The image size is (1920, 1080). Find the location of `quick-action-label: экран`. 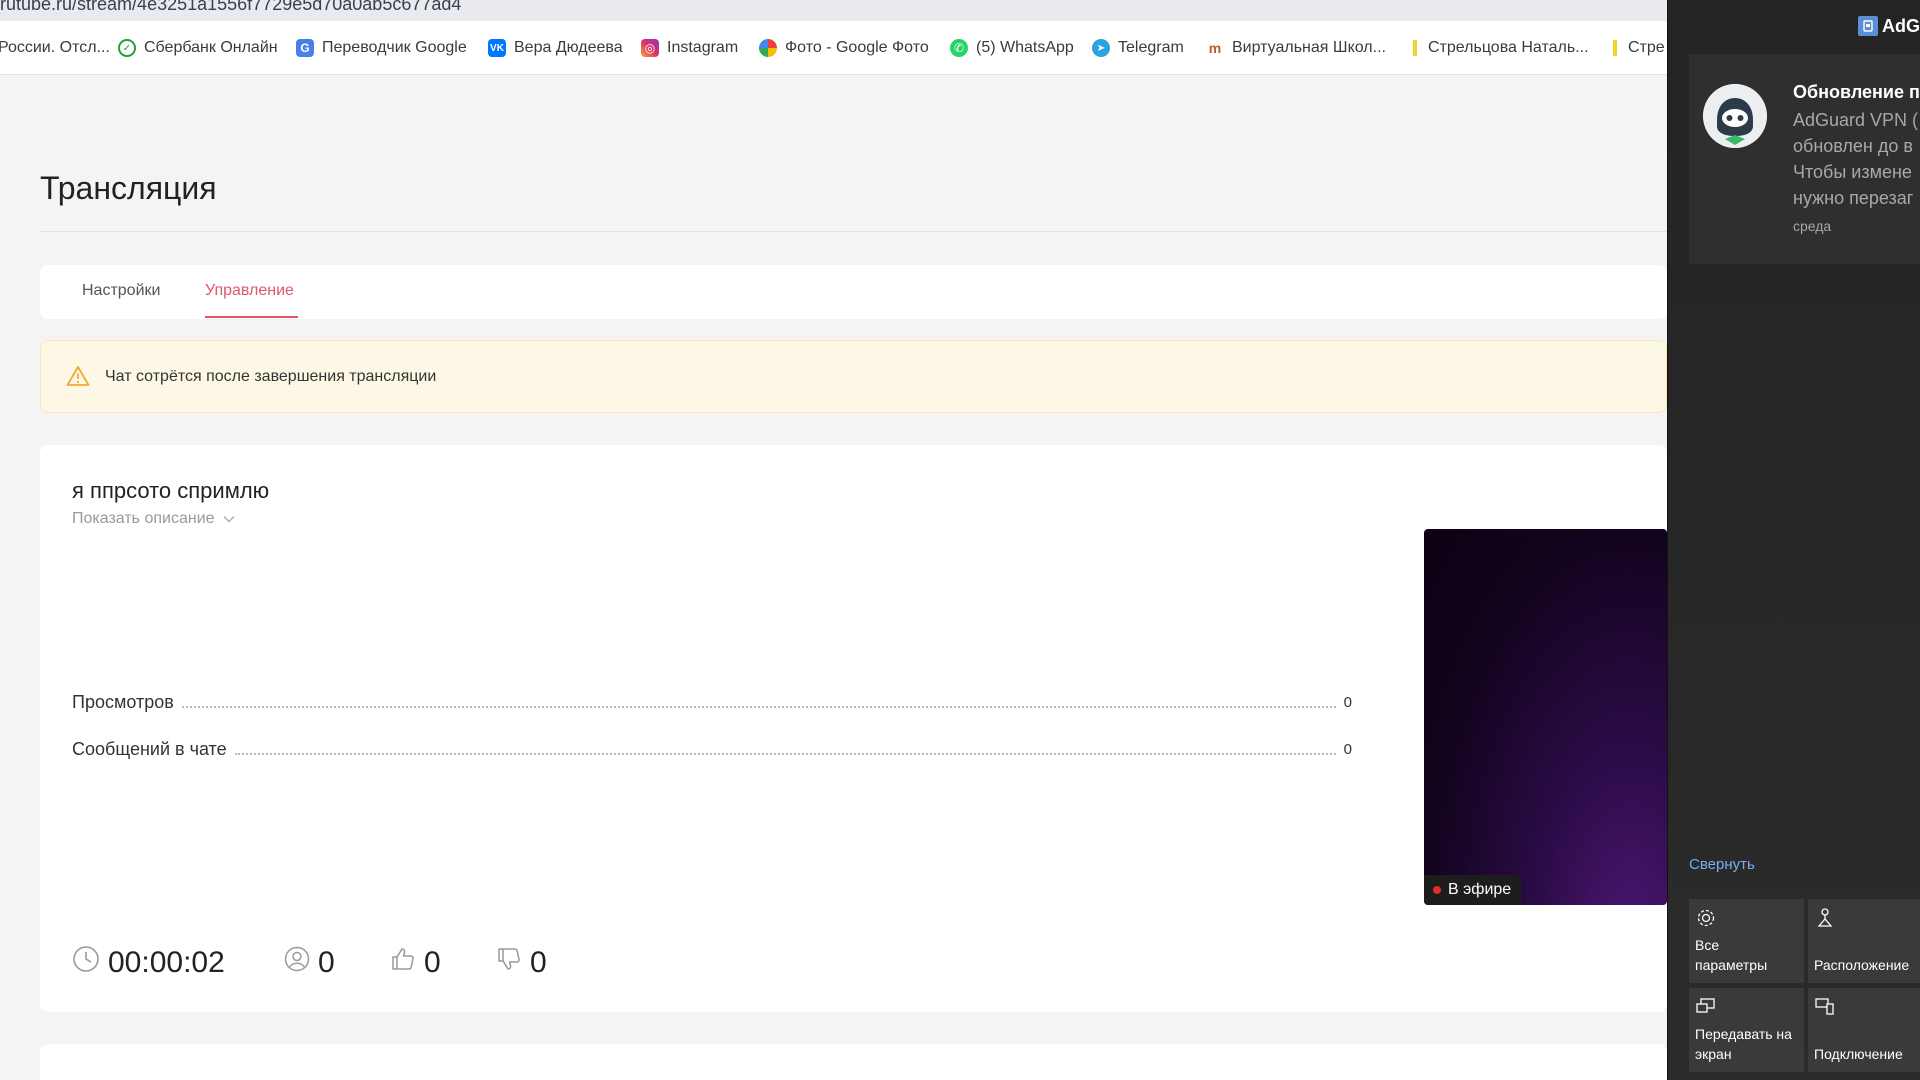

quick-action-label: экран is located at coordinates (1713, 1054).